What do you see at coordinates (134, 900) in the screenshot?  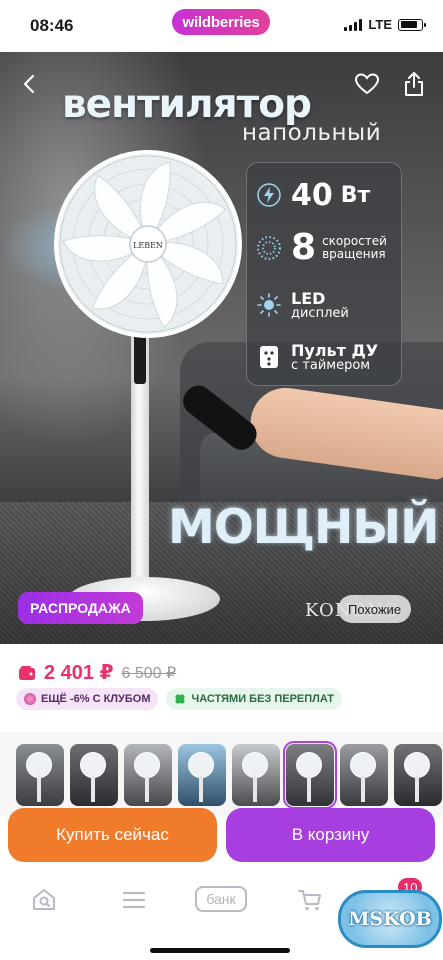 I see `menu-icon` at bounding box center [134, 900].